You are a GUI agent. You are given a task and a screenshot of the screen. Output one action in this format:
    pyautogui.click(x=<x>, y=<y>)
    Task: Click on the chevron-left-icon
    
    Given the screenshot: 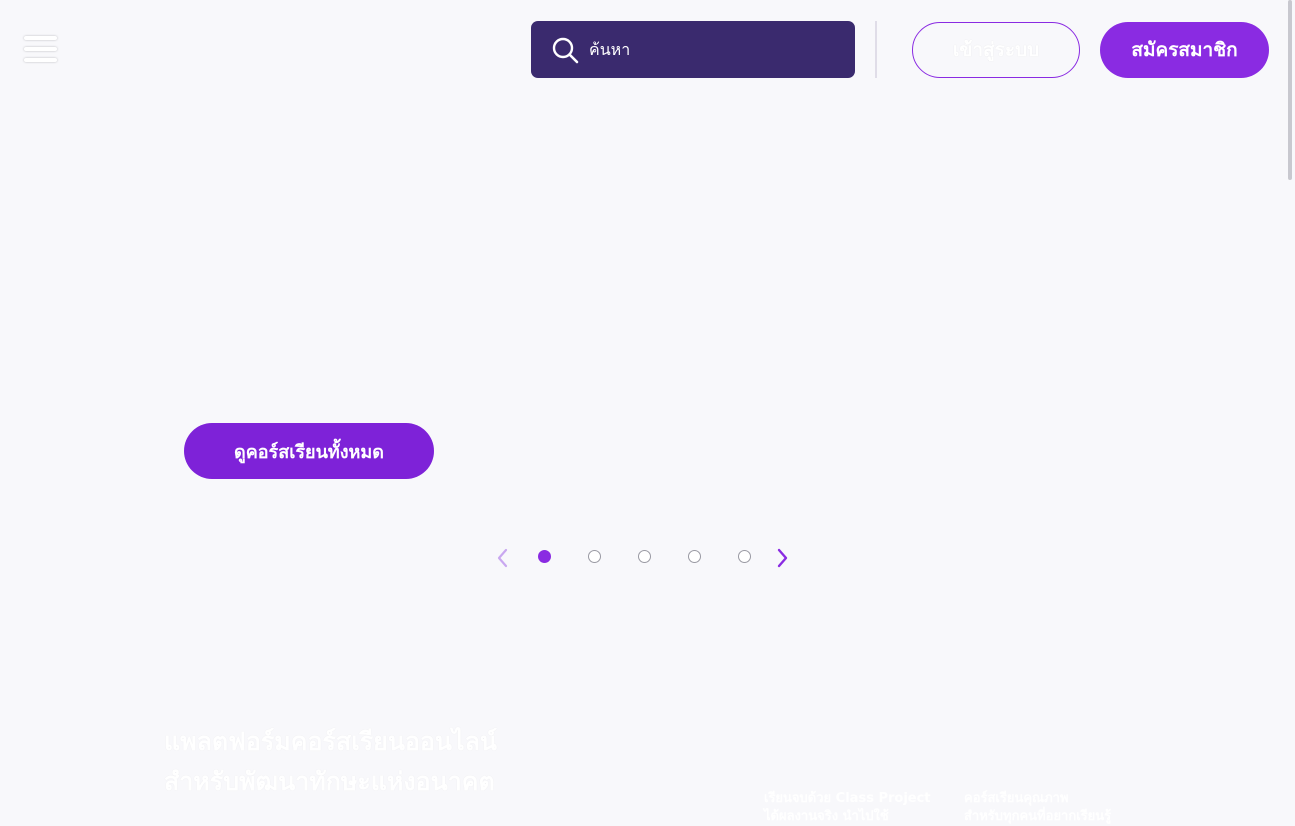 What is the action you would take?
    pyautogui.click(x=502, y=558)
    